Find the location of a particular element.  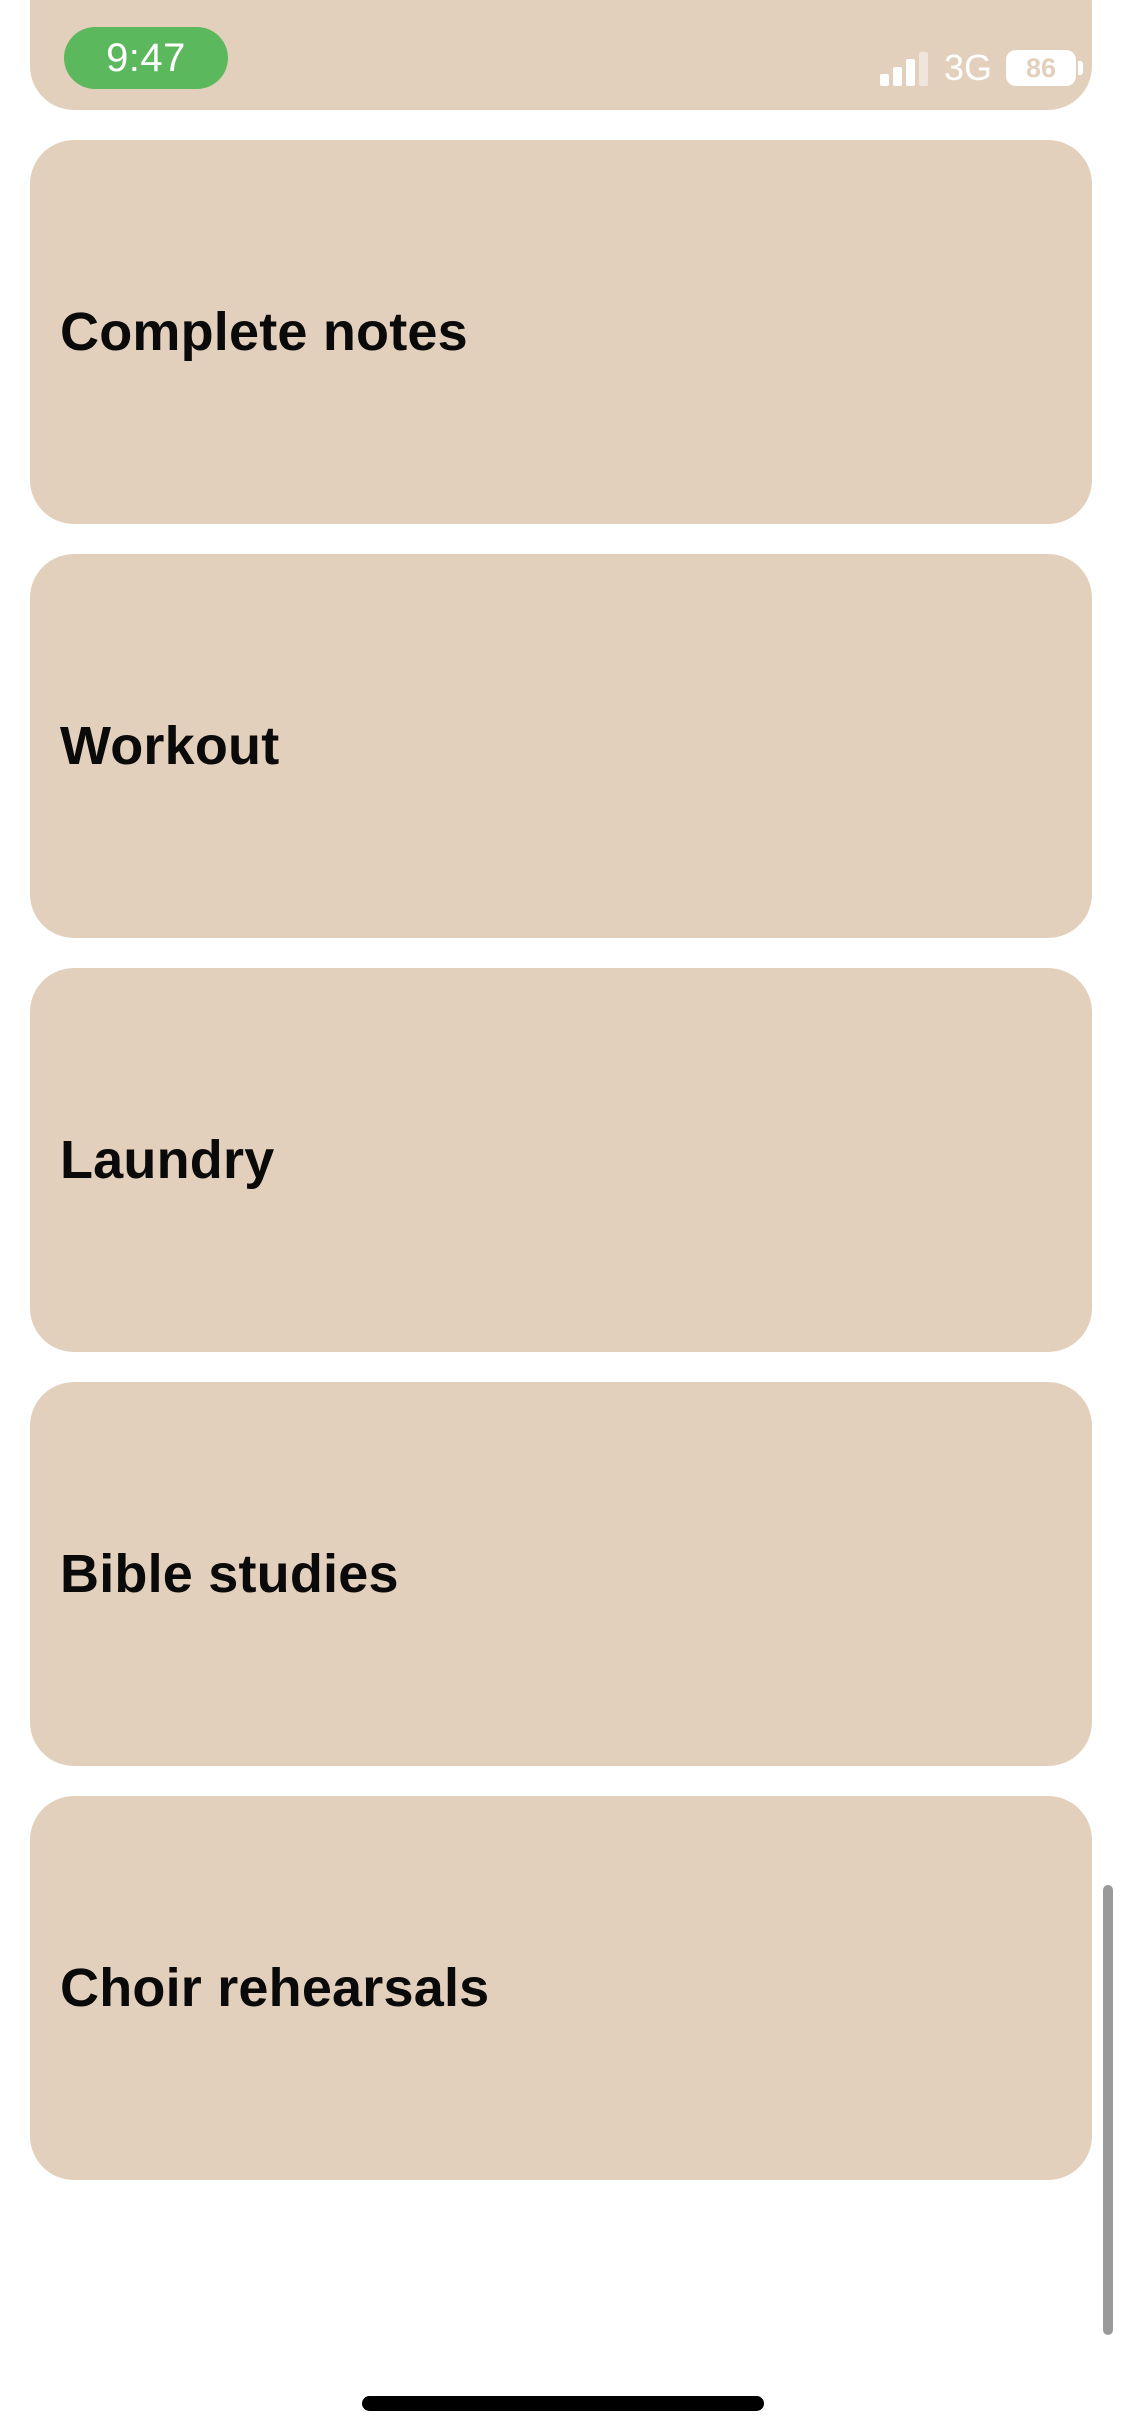

task-card: Workout is located at coordinates (561, 746).